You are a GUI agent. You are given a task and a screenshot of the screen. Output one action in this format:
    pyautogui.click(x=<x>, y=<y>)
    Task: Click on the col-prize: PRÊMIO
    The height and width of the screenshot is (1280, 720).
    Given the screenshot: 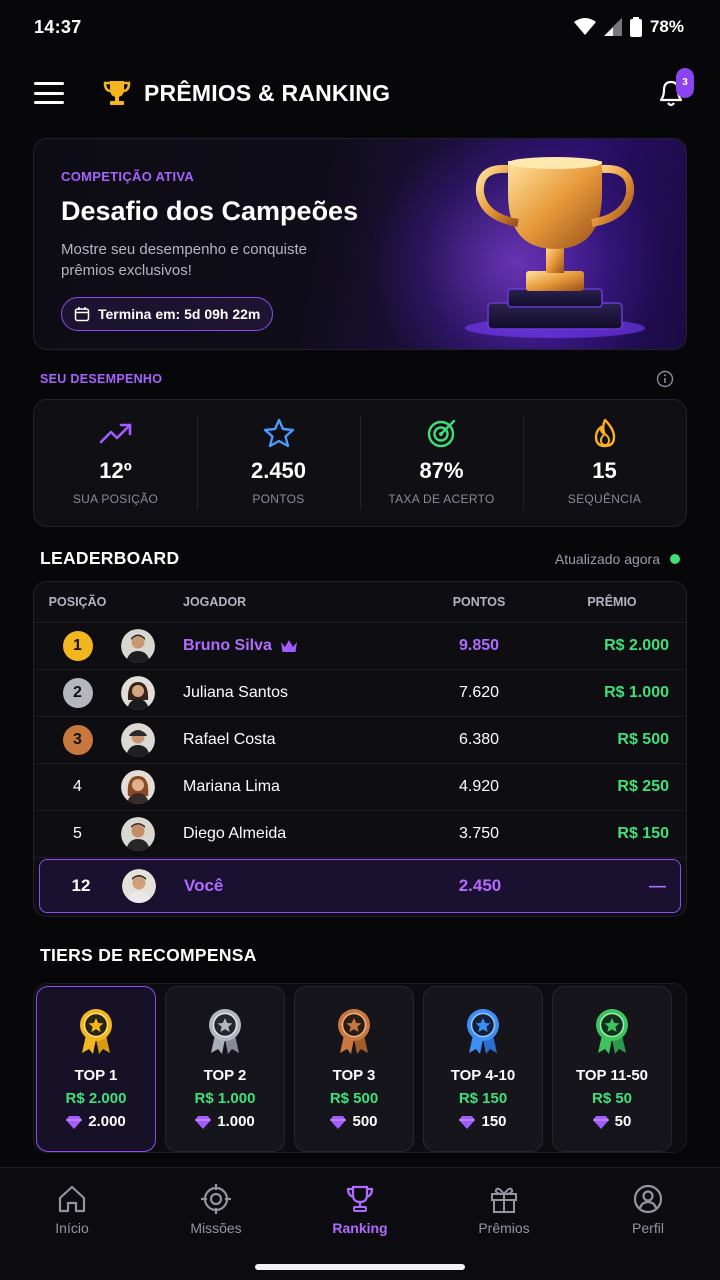 What is the action you would take?
    pyautogui.click(x=612, y=602)
    